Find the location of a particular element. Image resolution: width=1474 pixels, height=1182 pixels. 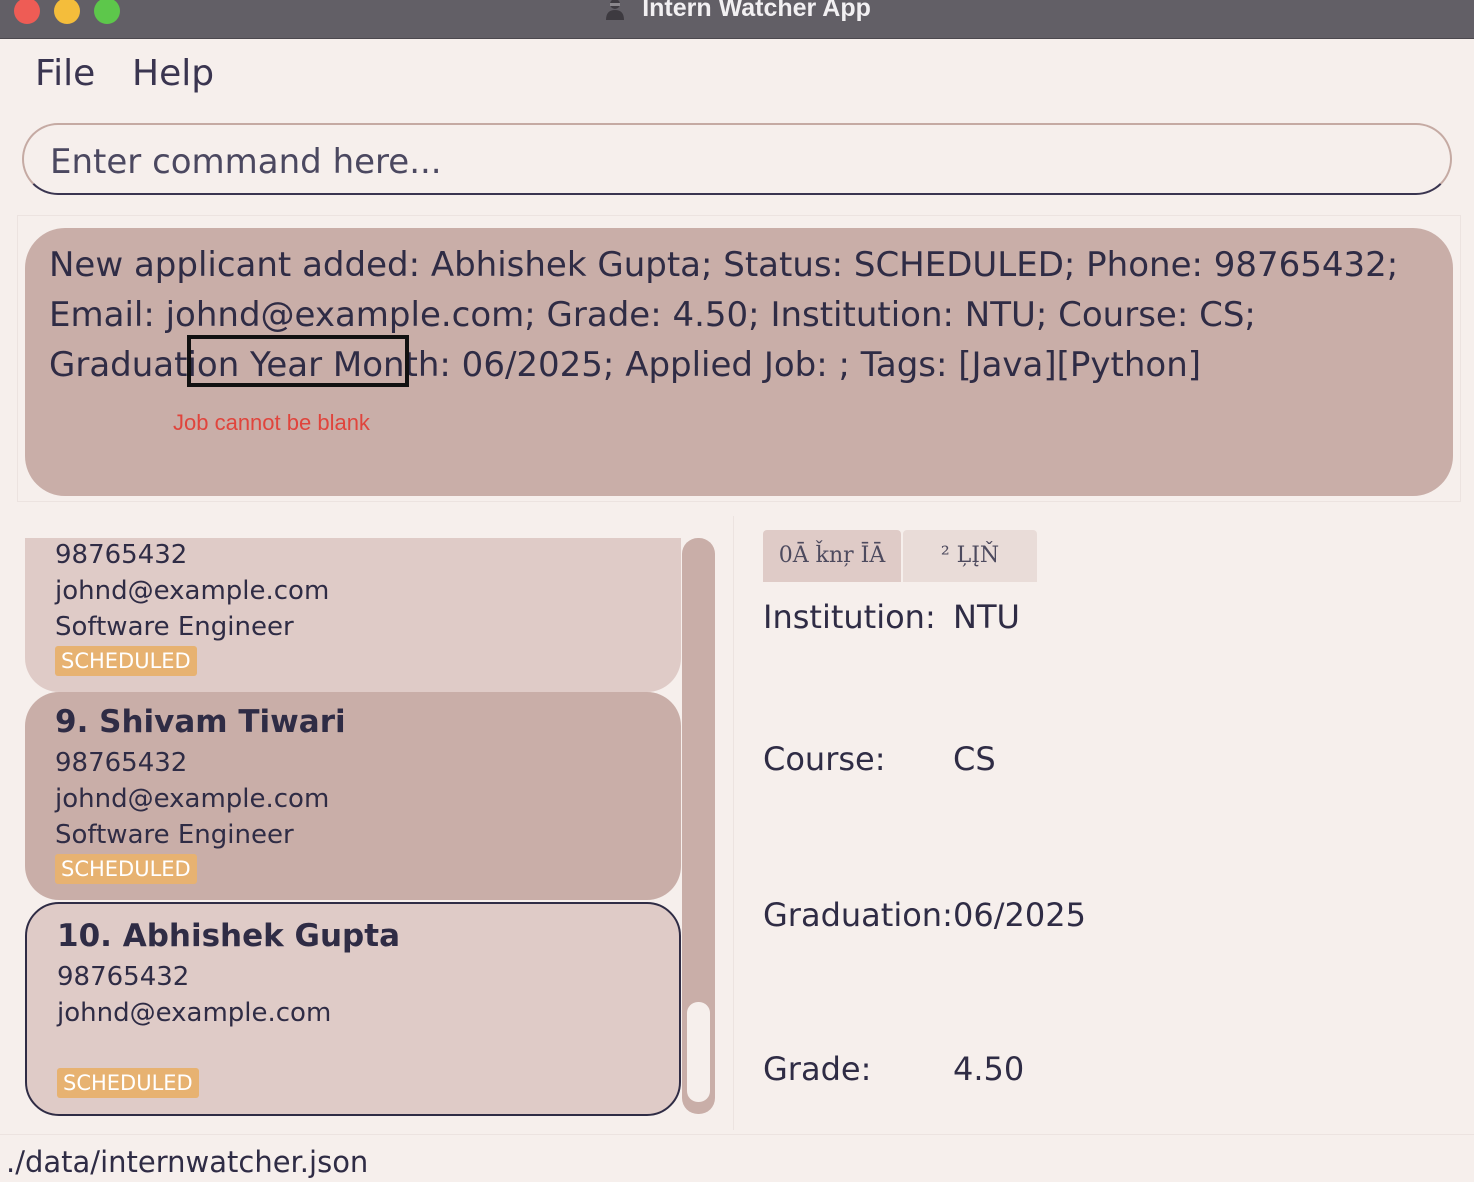

menu-help: Help is located at coordinates (173, 73).